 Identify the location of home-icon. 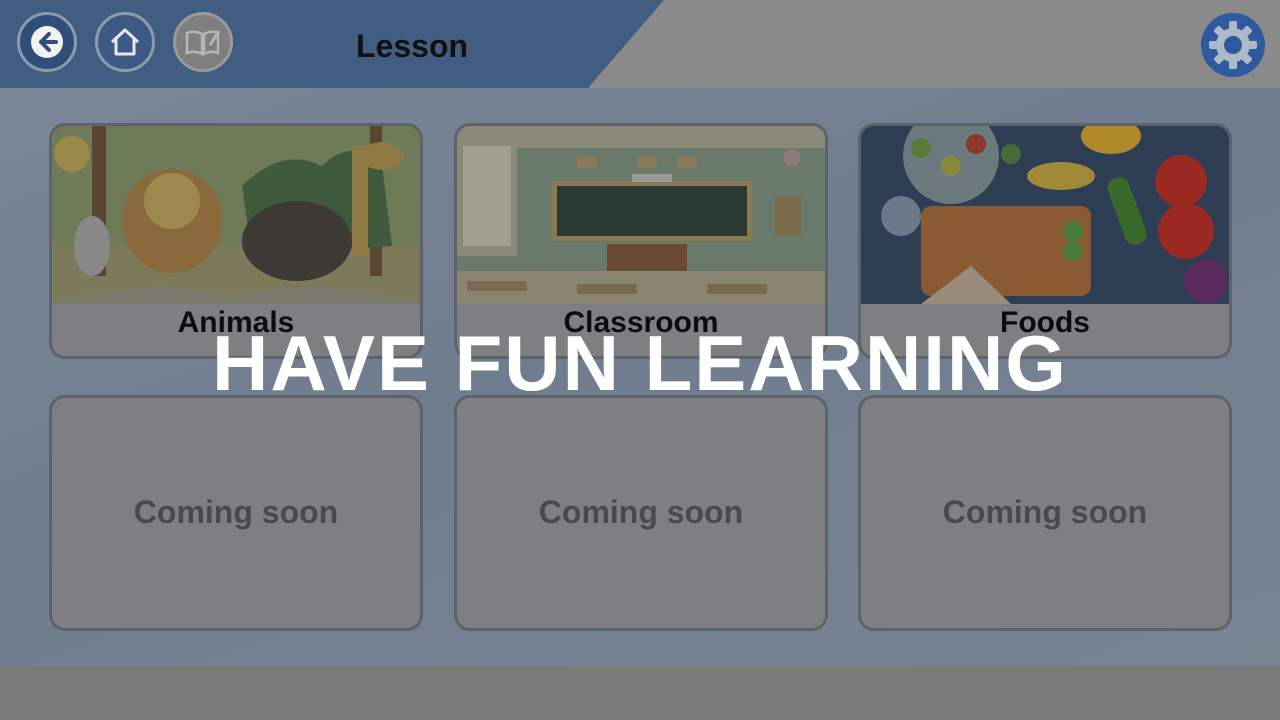
(125, 42).